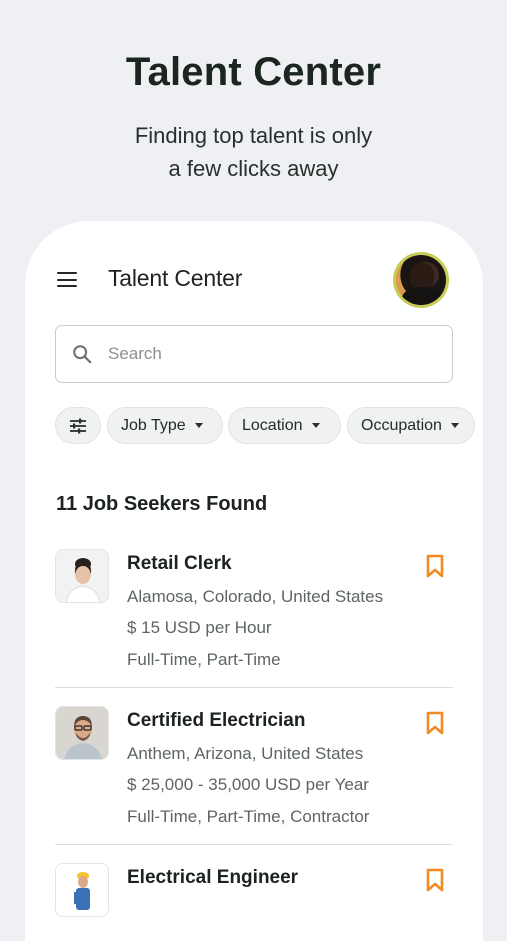 The height and width of the screenshot is (941, 507). What do you see at coordinates (248, 784) in the screenshot?
I see `job-pay: $ 25,000 - 35,000 USD per Year` at bounding box center [248, 784].